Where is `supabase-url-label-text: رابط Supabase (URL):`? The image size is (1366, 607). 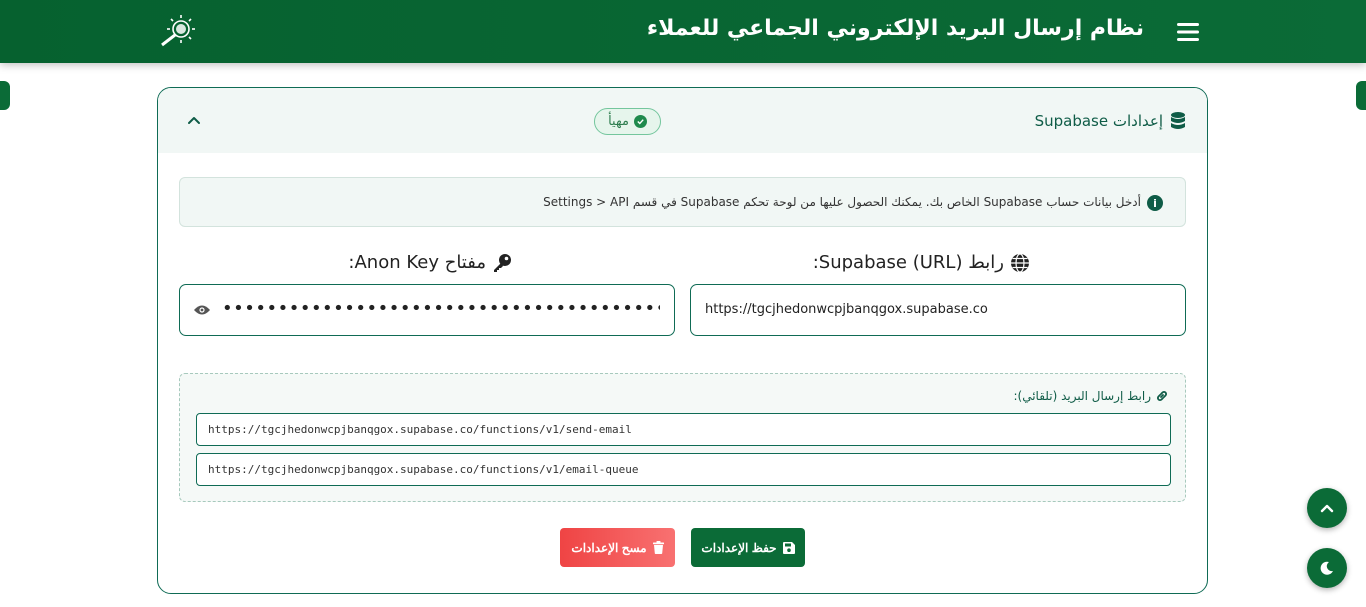
supabase-url-label-text: رابط Supabase (URL): is located at coordinates (908, 262).